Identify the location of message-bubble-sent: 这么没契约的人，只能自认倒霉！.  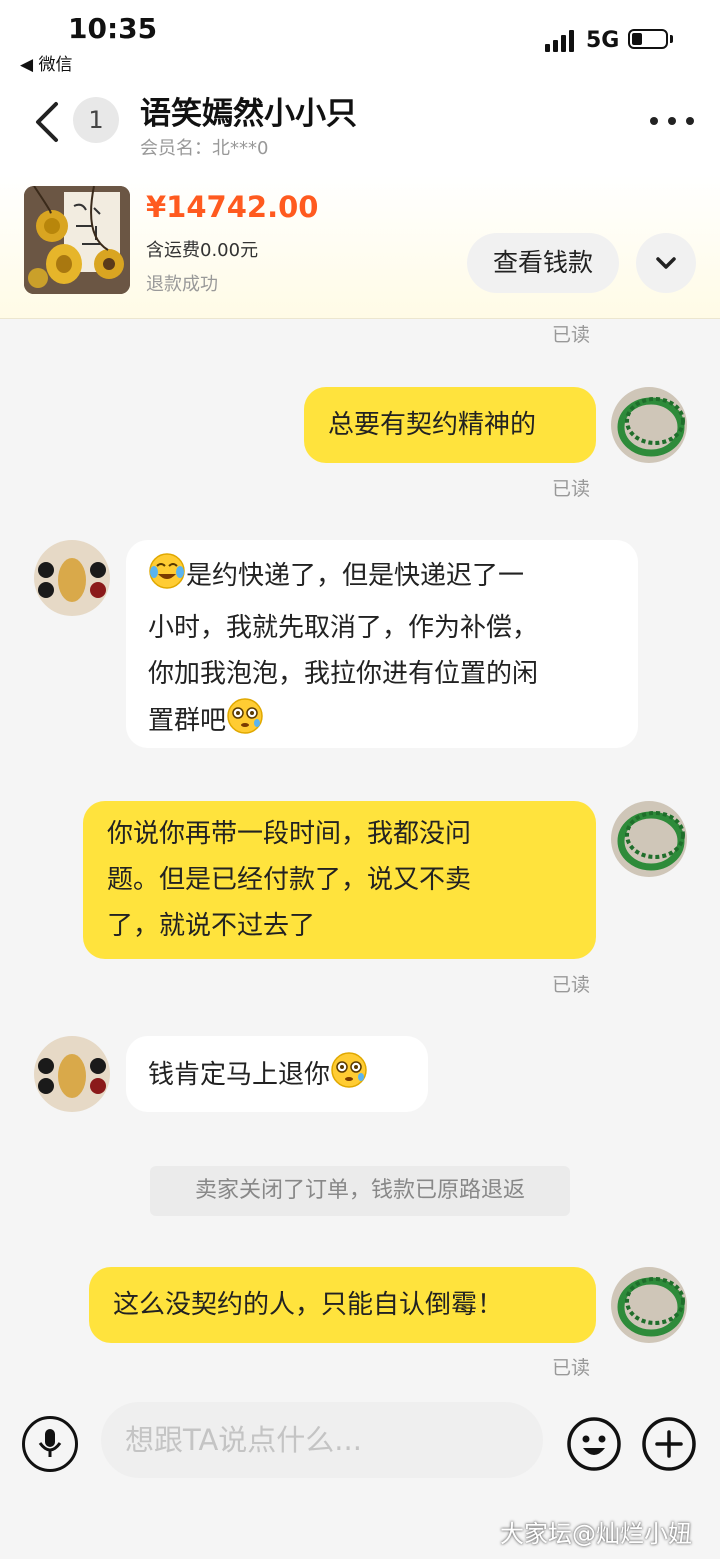
(342, 1305).